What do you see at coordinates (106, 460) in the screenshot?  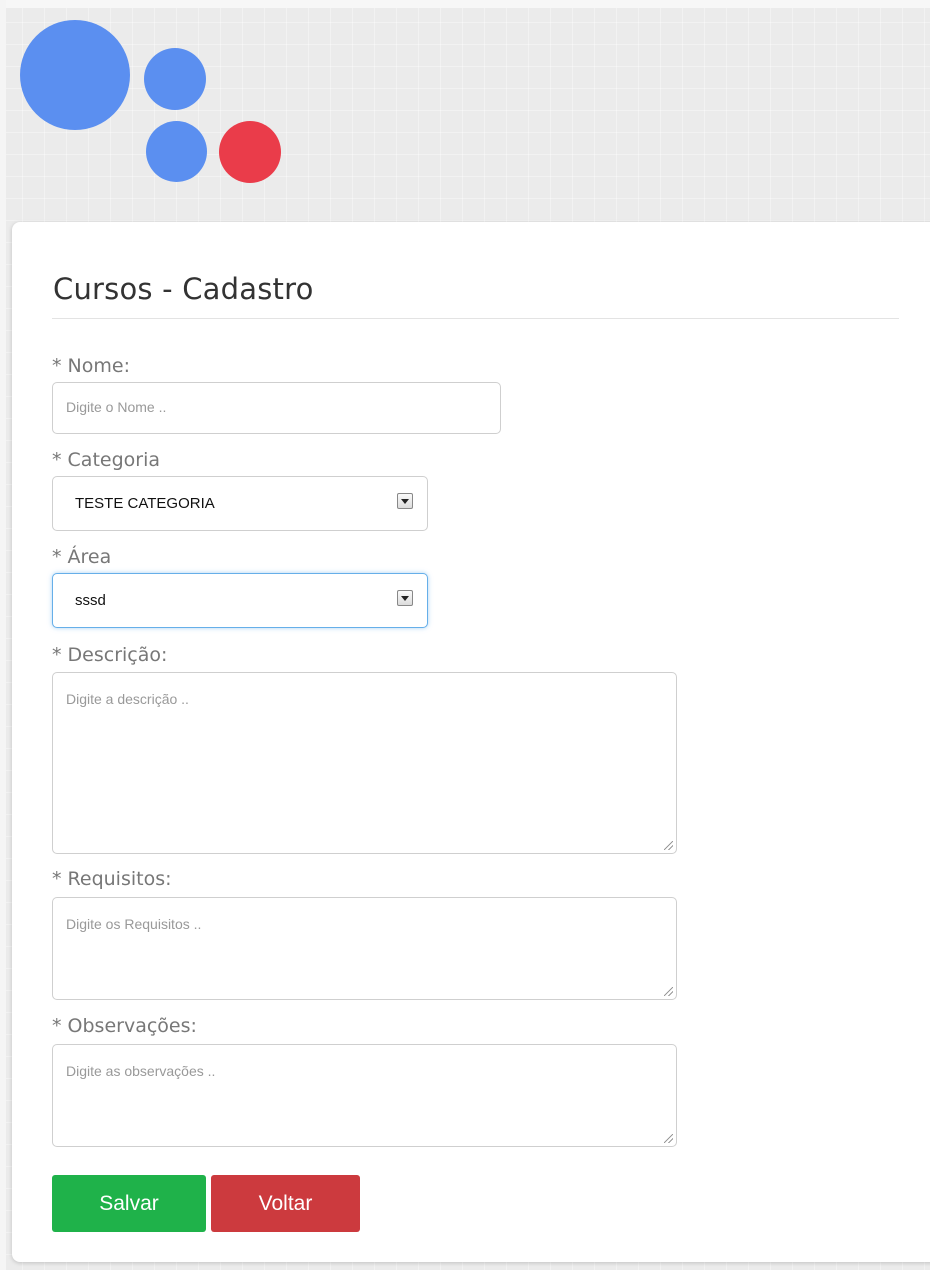 I see `categoria-label: * Categoria` at bounding box center [106, 460].